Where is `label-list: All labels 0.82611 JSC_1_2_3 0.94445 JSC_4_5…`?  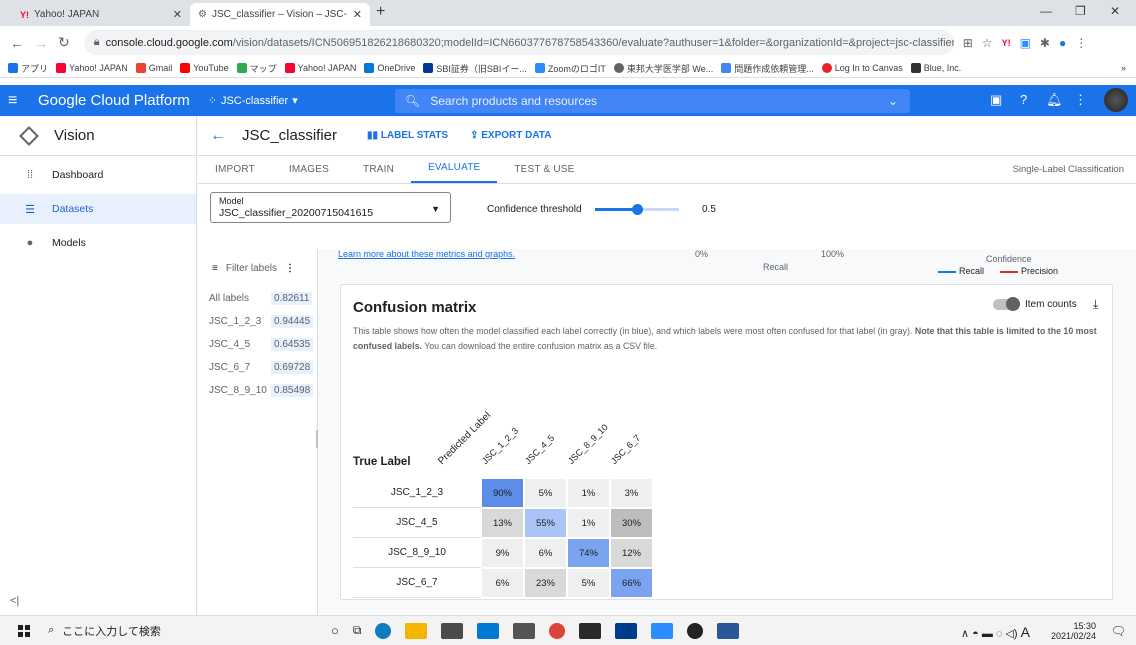
label-list: All labels 0.82611 JSC_1_2_3 0.94445 JSC_4_5… is located at coordinates (257, 344).